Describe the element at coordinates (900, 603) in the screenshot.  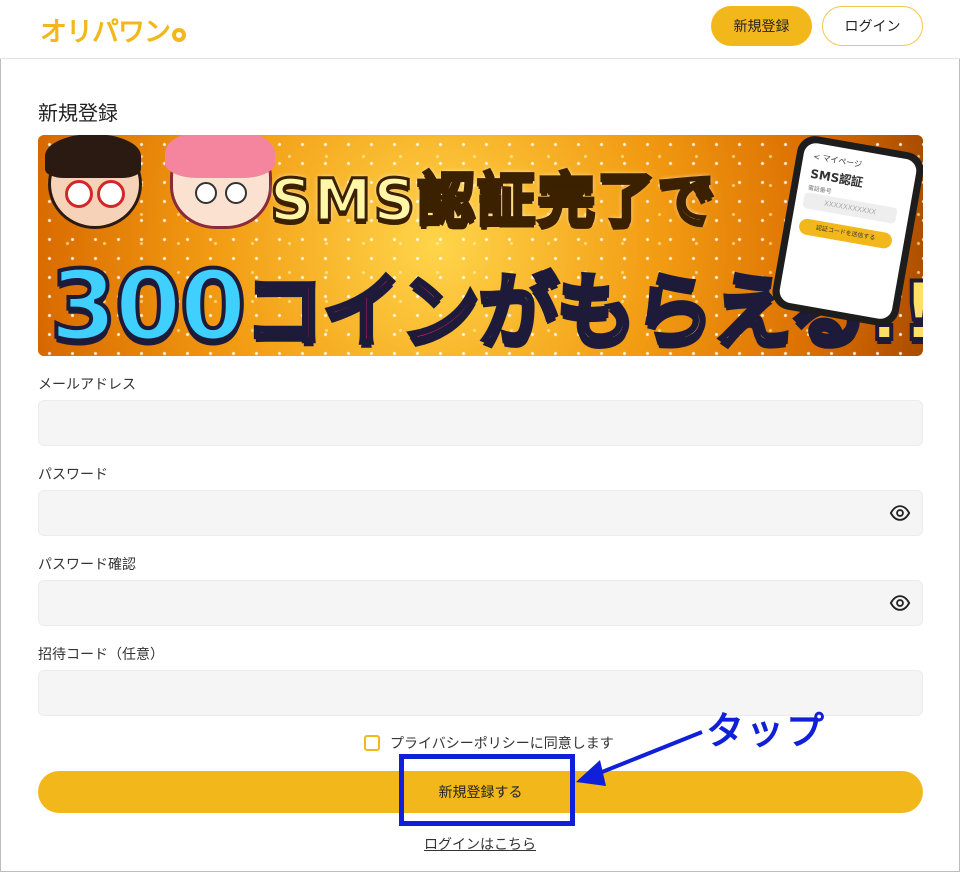
I see `show-password-confirm-eye-icon` at that location.